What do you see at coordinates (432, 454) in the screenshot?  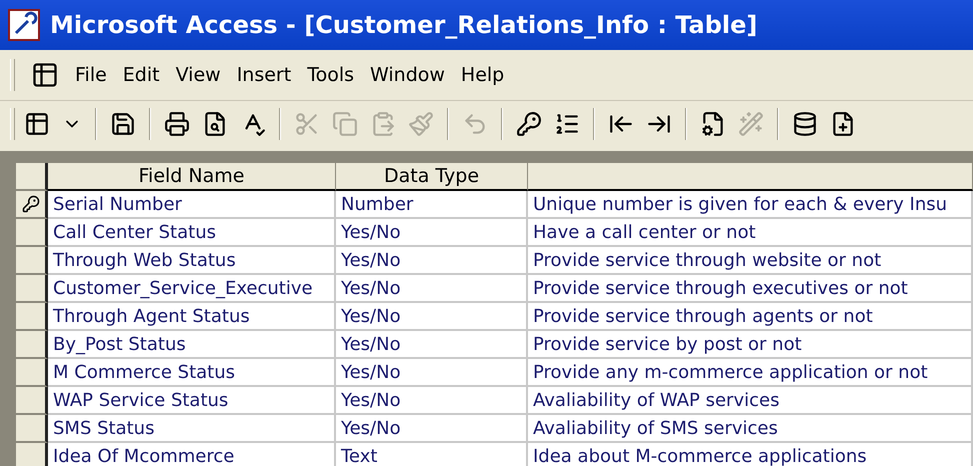 I see `table-cell: Text` at bounding box center [432, 454].